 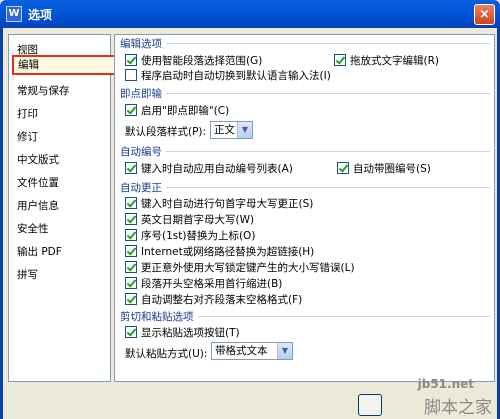 I want to click on checkbox-label: 英文日期首字母大写(W), so click(x=198, y=219).